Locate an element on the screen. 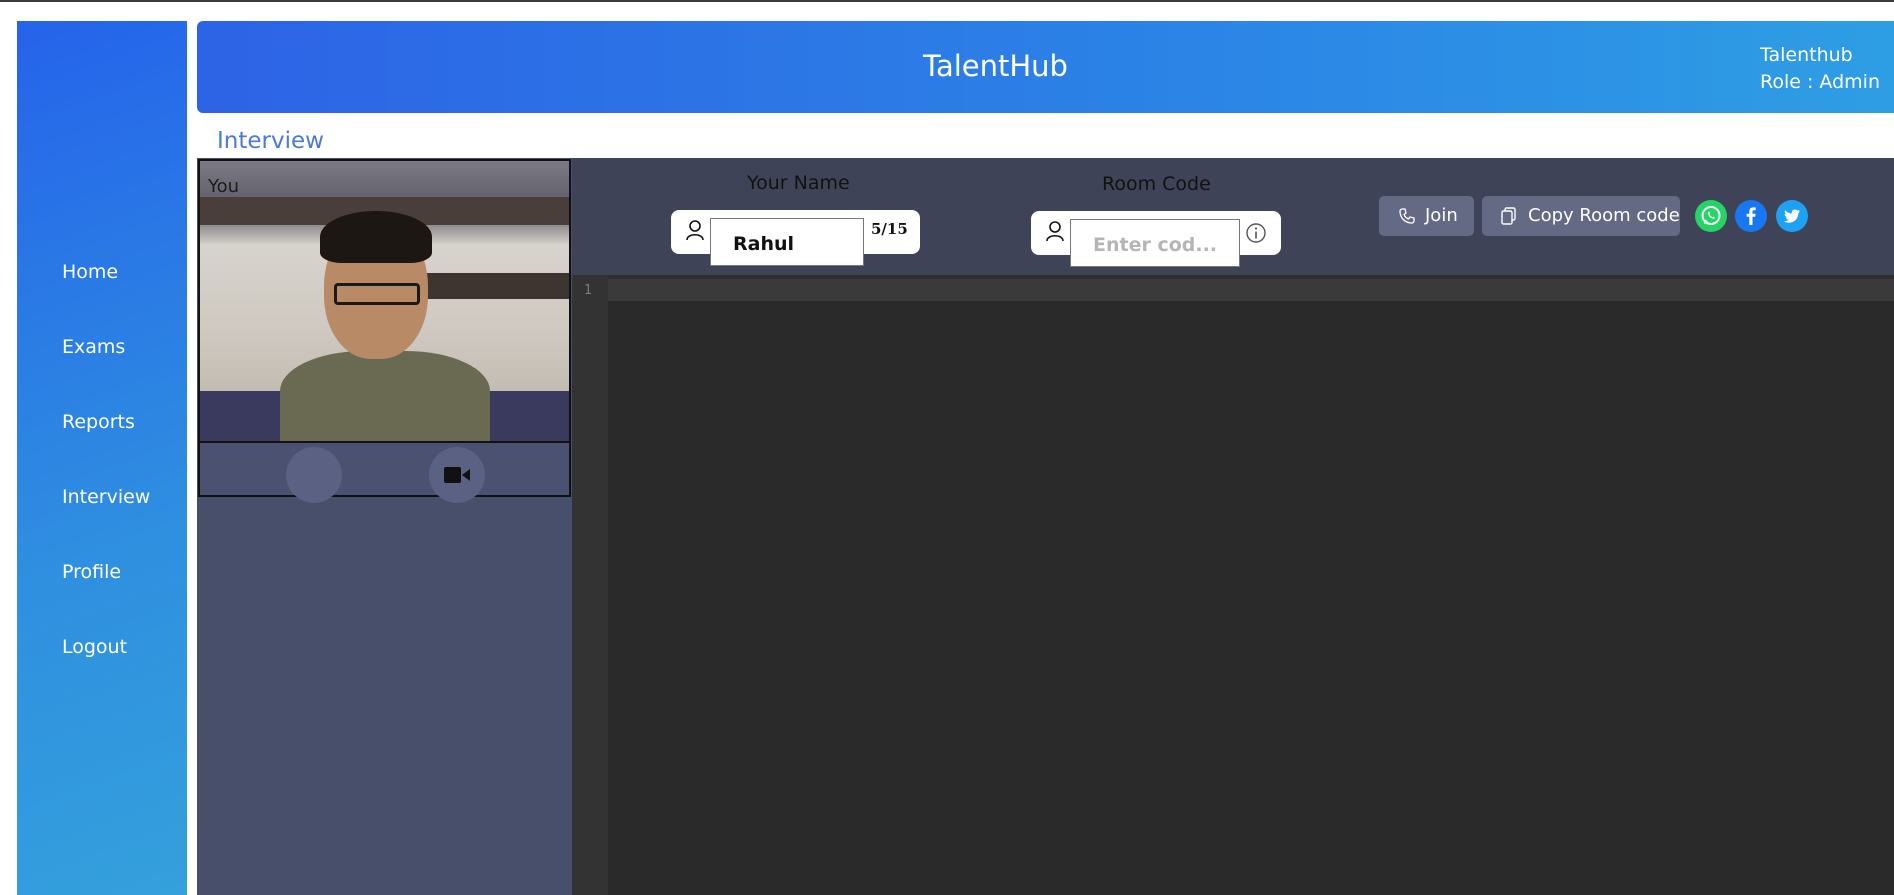 The height and width of the screenshot is (895, 1894). user-info: Talenthub Role : Admin is located at coordinates (1820, 69).